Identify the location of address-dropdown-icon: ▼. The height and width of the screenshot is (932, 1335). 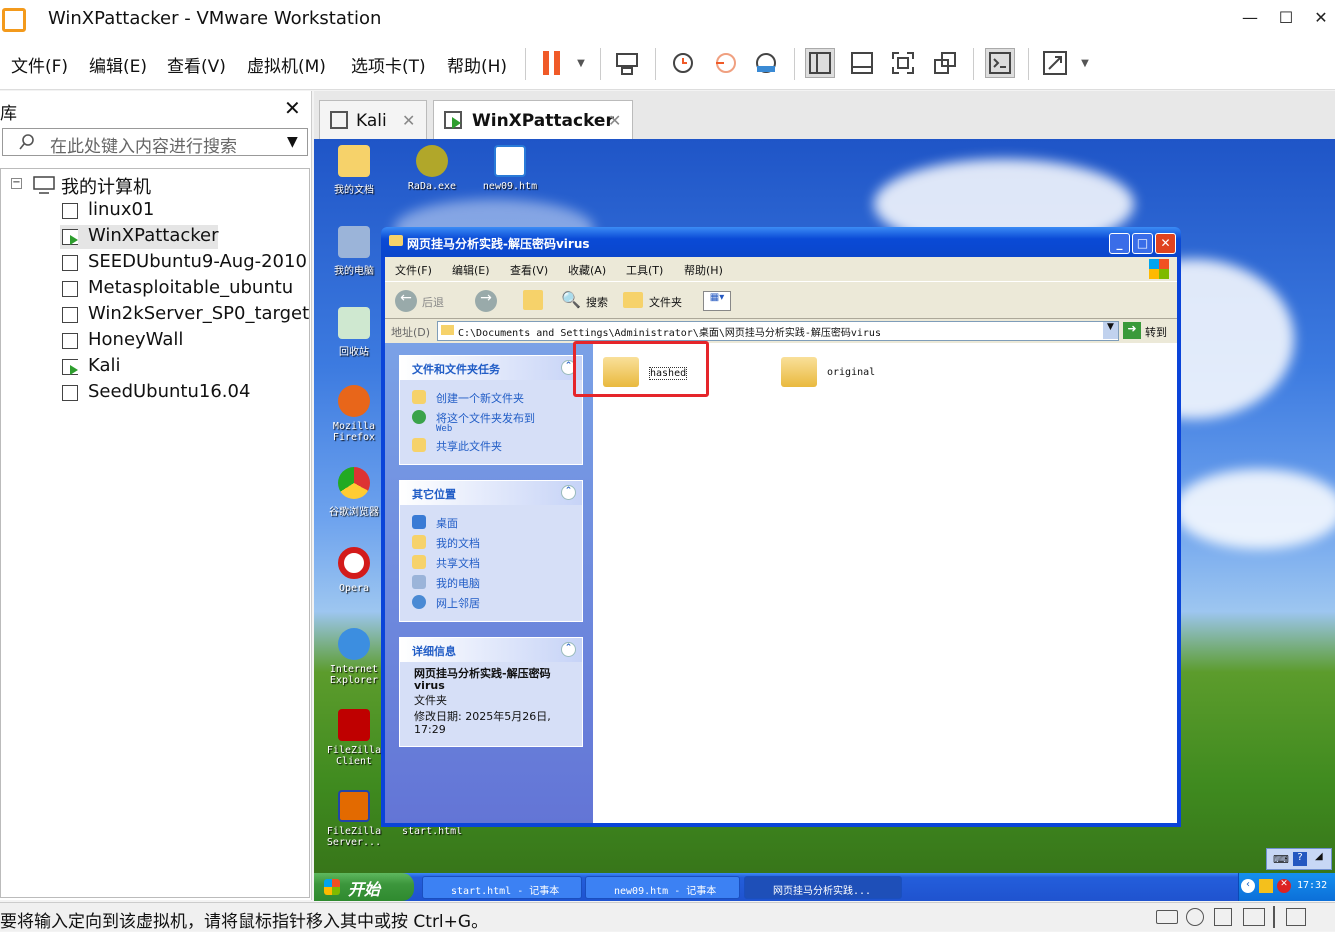
(1110, 330).